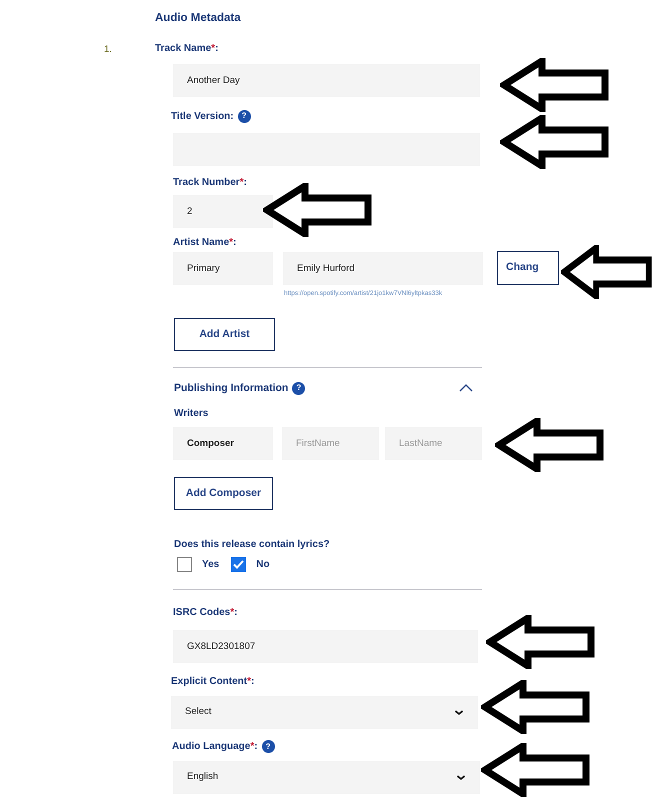 The width and height of the screenshot is (656, 803). Describe the element at coordinates (223, 268) in the screenshot. I see `input-field: Primary` at that location.